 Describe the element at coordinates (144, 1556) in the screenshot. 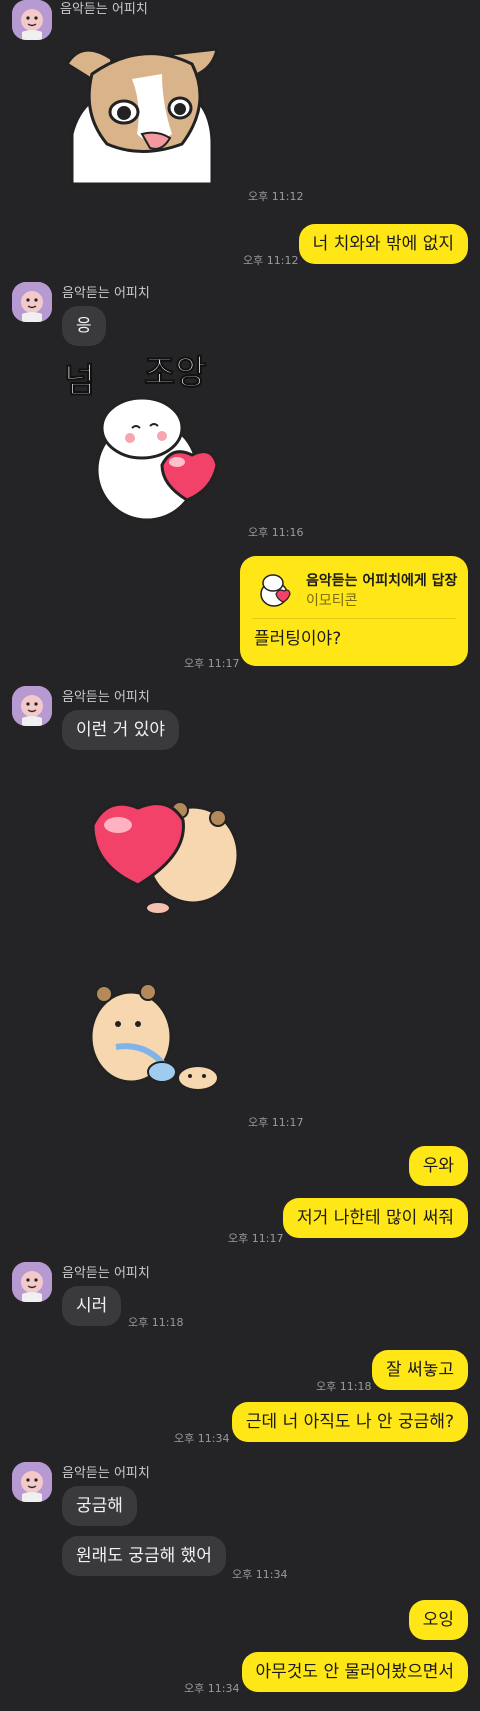

I see `incoming-message: 원래도 궁금해 했어` at that location.